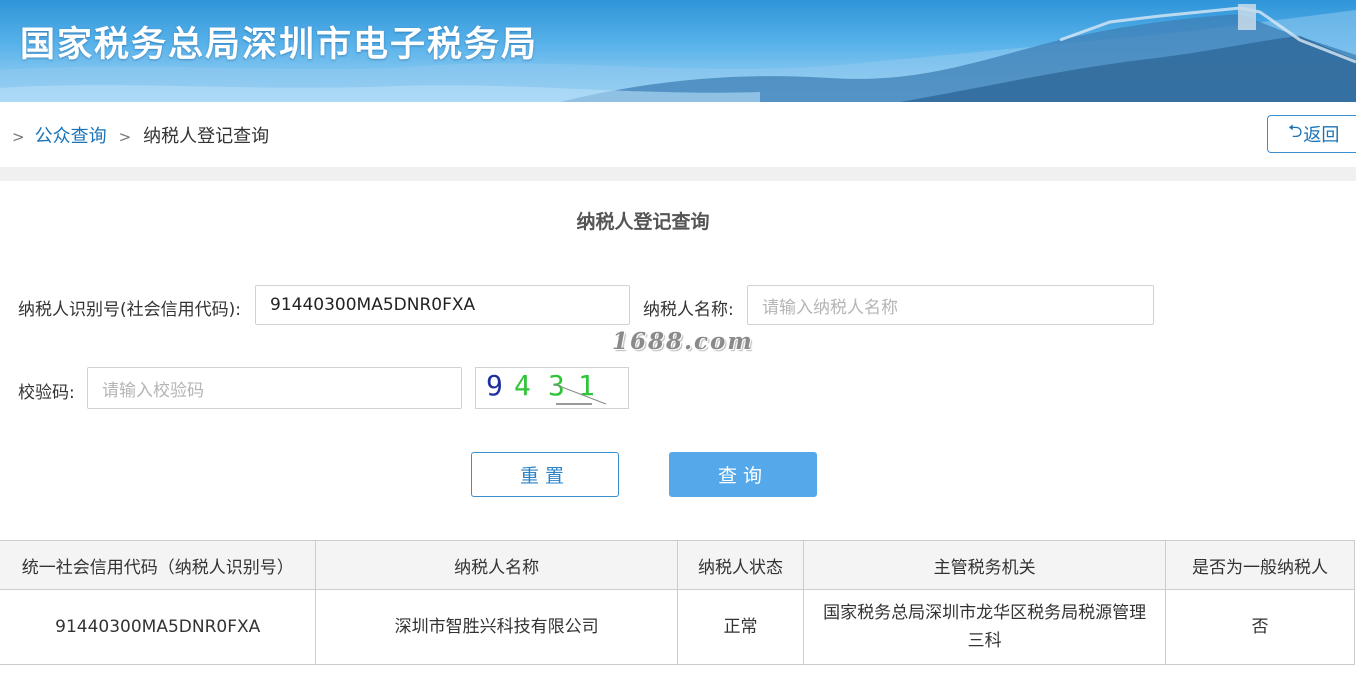  What do you see at coordinates (740, 627) in the screenshot?
I see `cell-taxpayer-status: 正常` at bounding box center [740, 627].